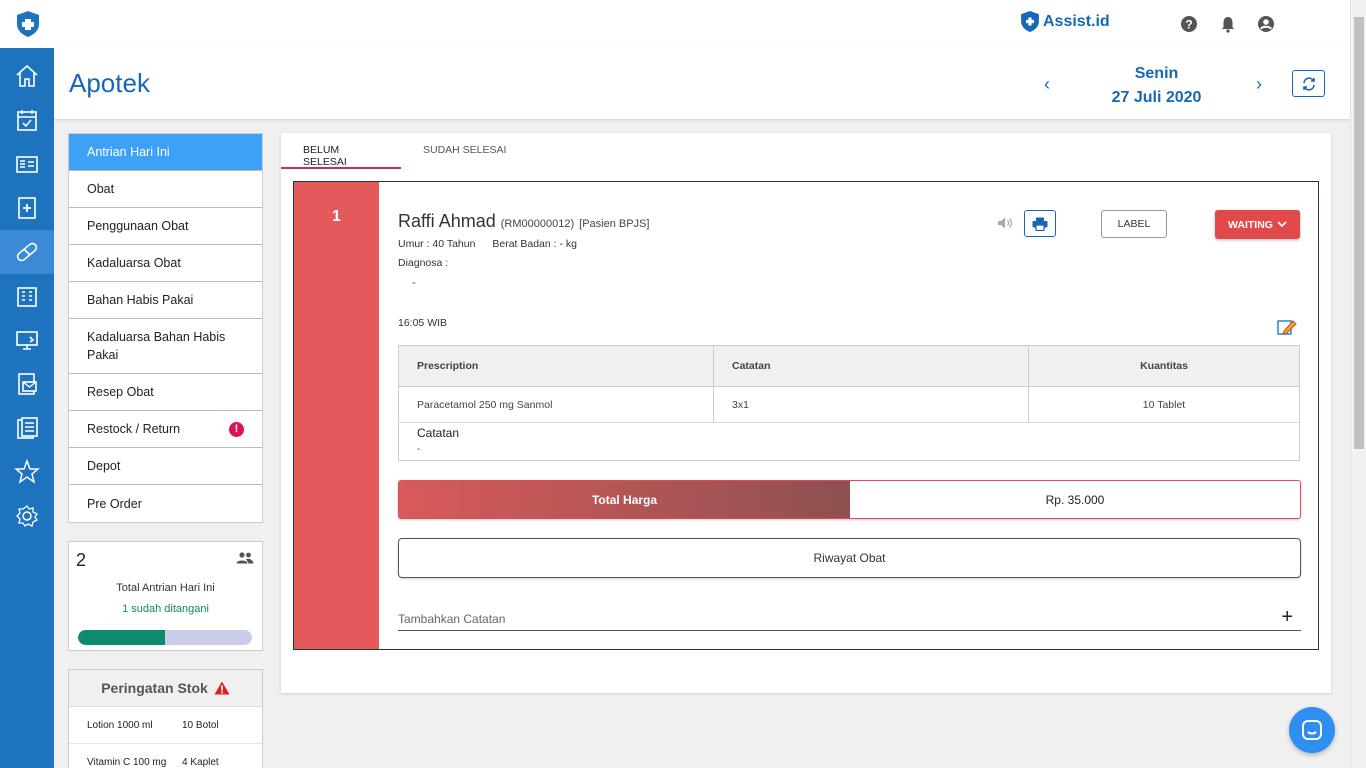 This screenshot has height=768, width=1366. Describe the element at coordinates (156, 346) in the screenshot. I see `menu-item-label: Kadaluarsa Bahan Habis Pakai` at that location.